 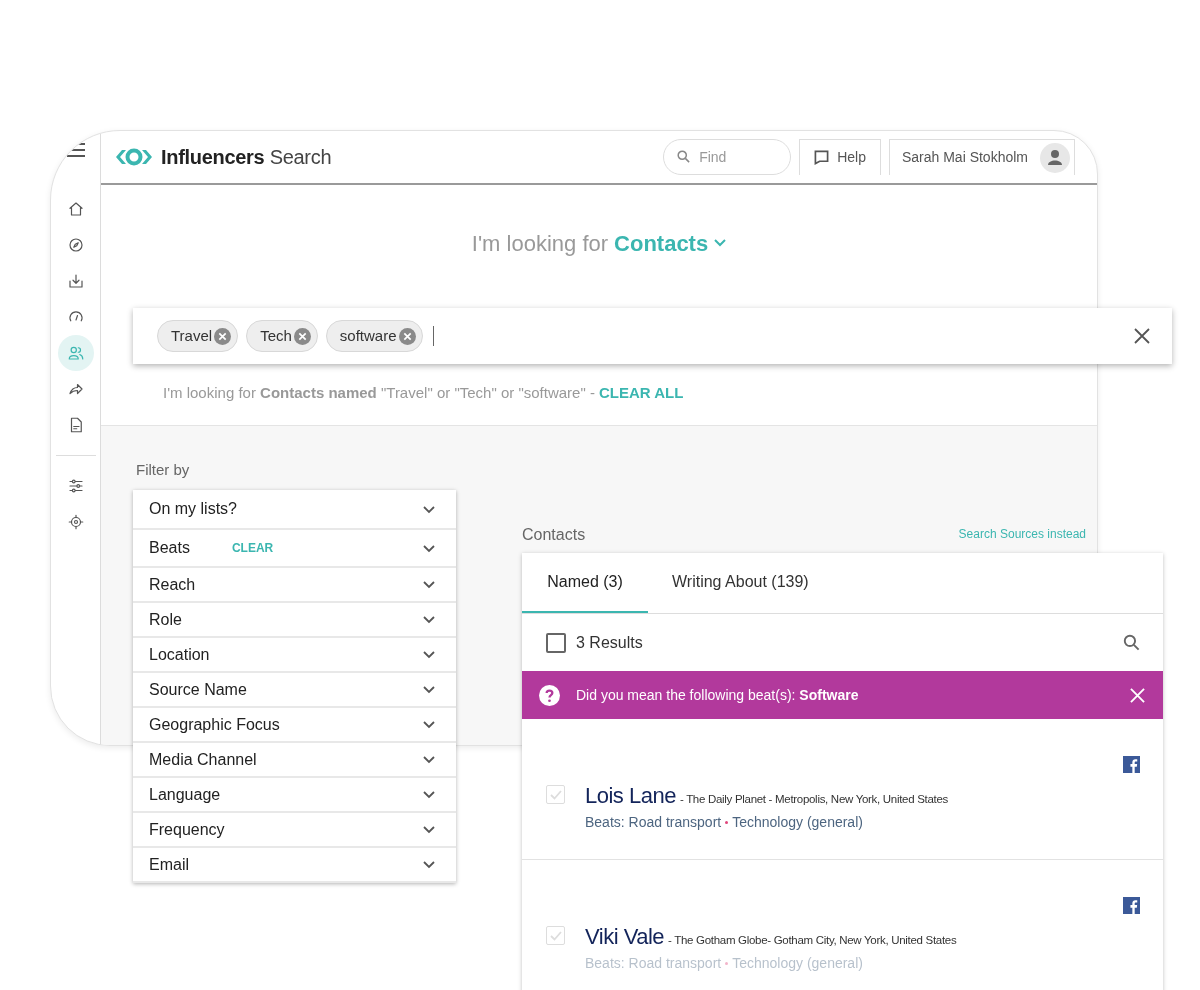 What do you see at coordinates (812, 940) in the screenshot?
I see `contact-details: - The Gotham Globe- Gotham City, New York, United States` at bounding box center [812, 940].